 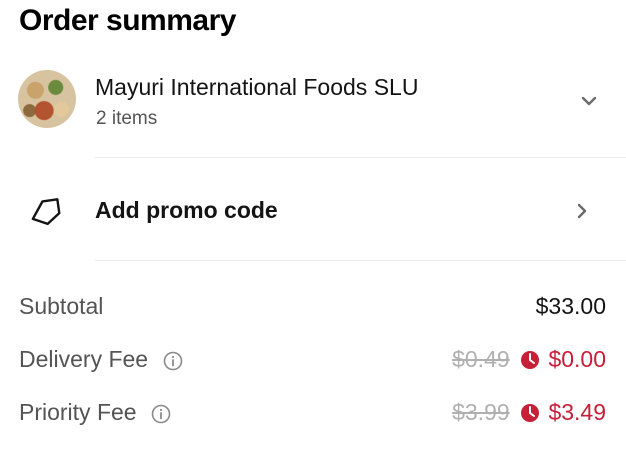 I want to click on priority-fee-label: Priority Fee, so click(x=78, y=412).